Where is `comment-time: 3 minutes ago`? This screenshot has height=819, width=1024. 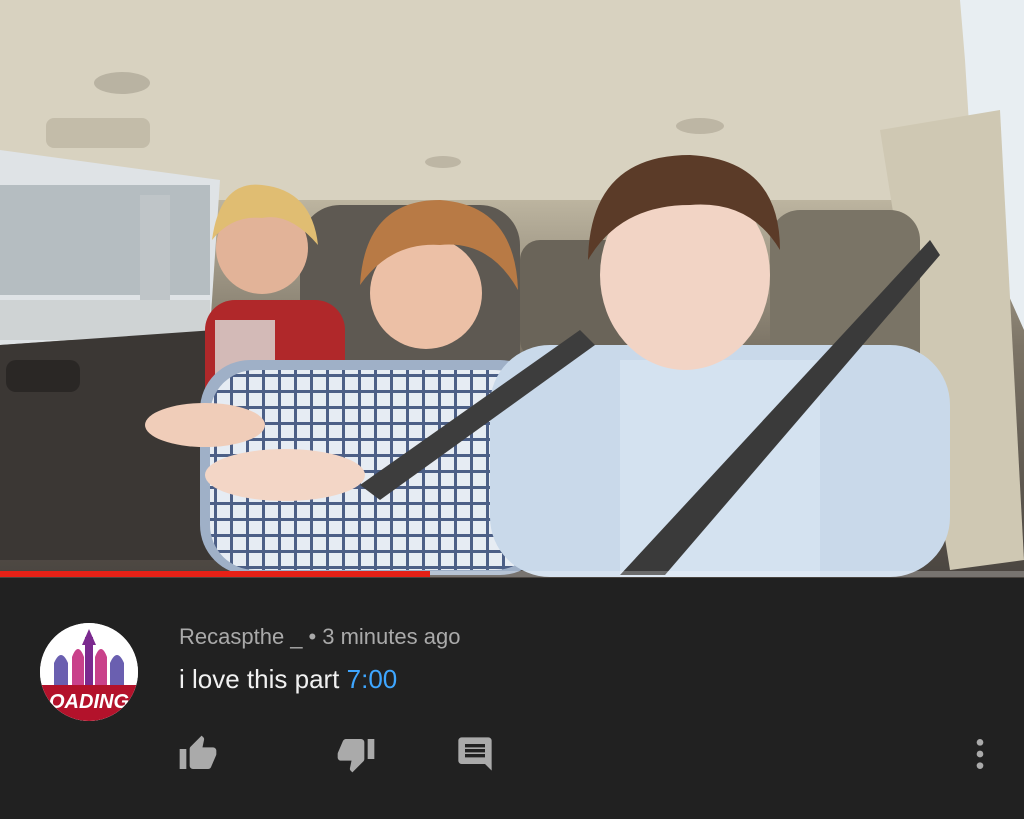 comment-time: 3 minutes ago is located at coordinates (391, 636).